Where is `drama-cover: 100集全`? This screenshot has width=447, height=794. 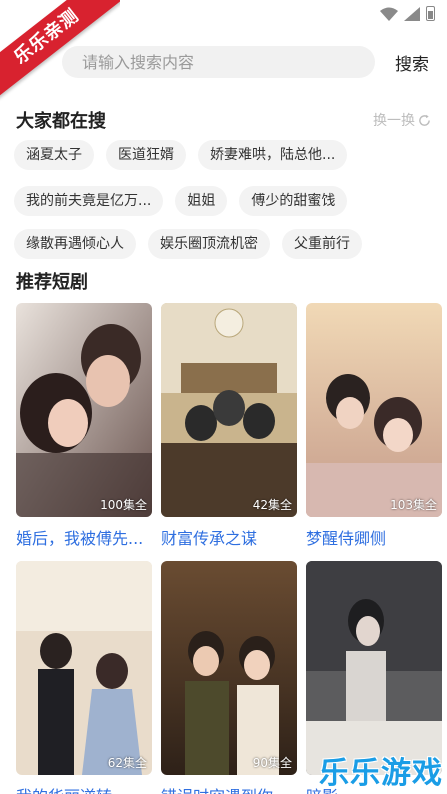
drama-cover: 100集全 is located at coordinates (84, 410).